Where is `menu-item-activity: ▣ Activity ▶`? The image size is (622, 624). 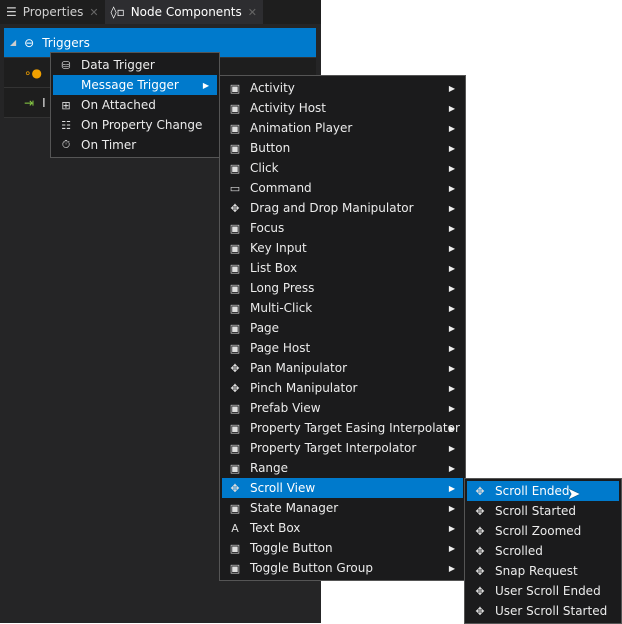 menu-item-activity: ▣ Activity ▶ is located at coordinates (342, 88).